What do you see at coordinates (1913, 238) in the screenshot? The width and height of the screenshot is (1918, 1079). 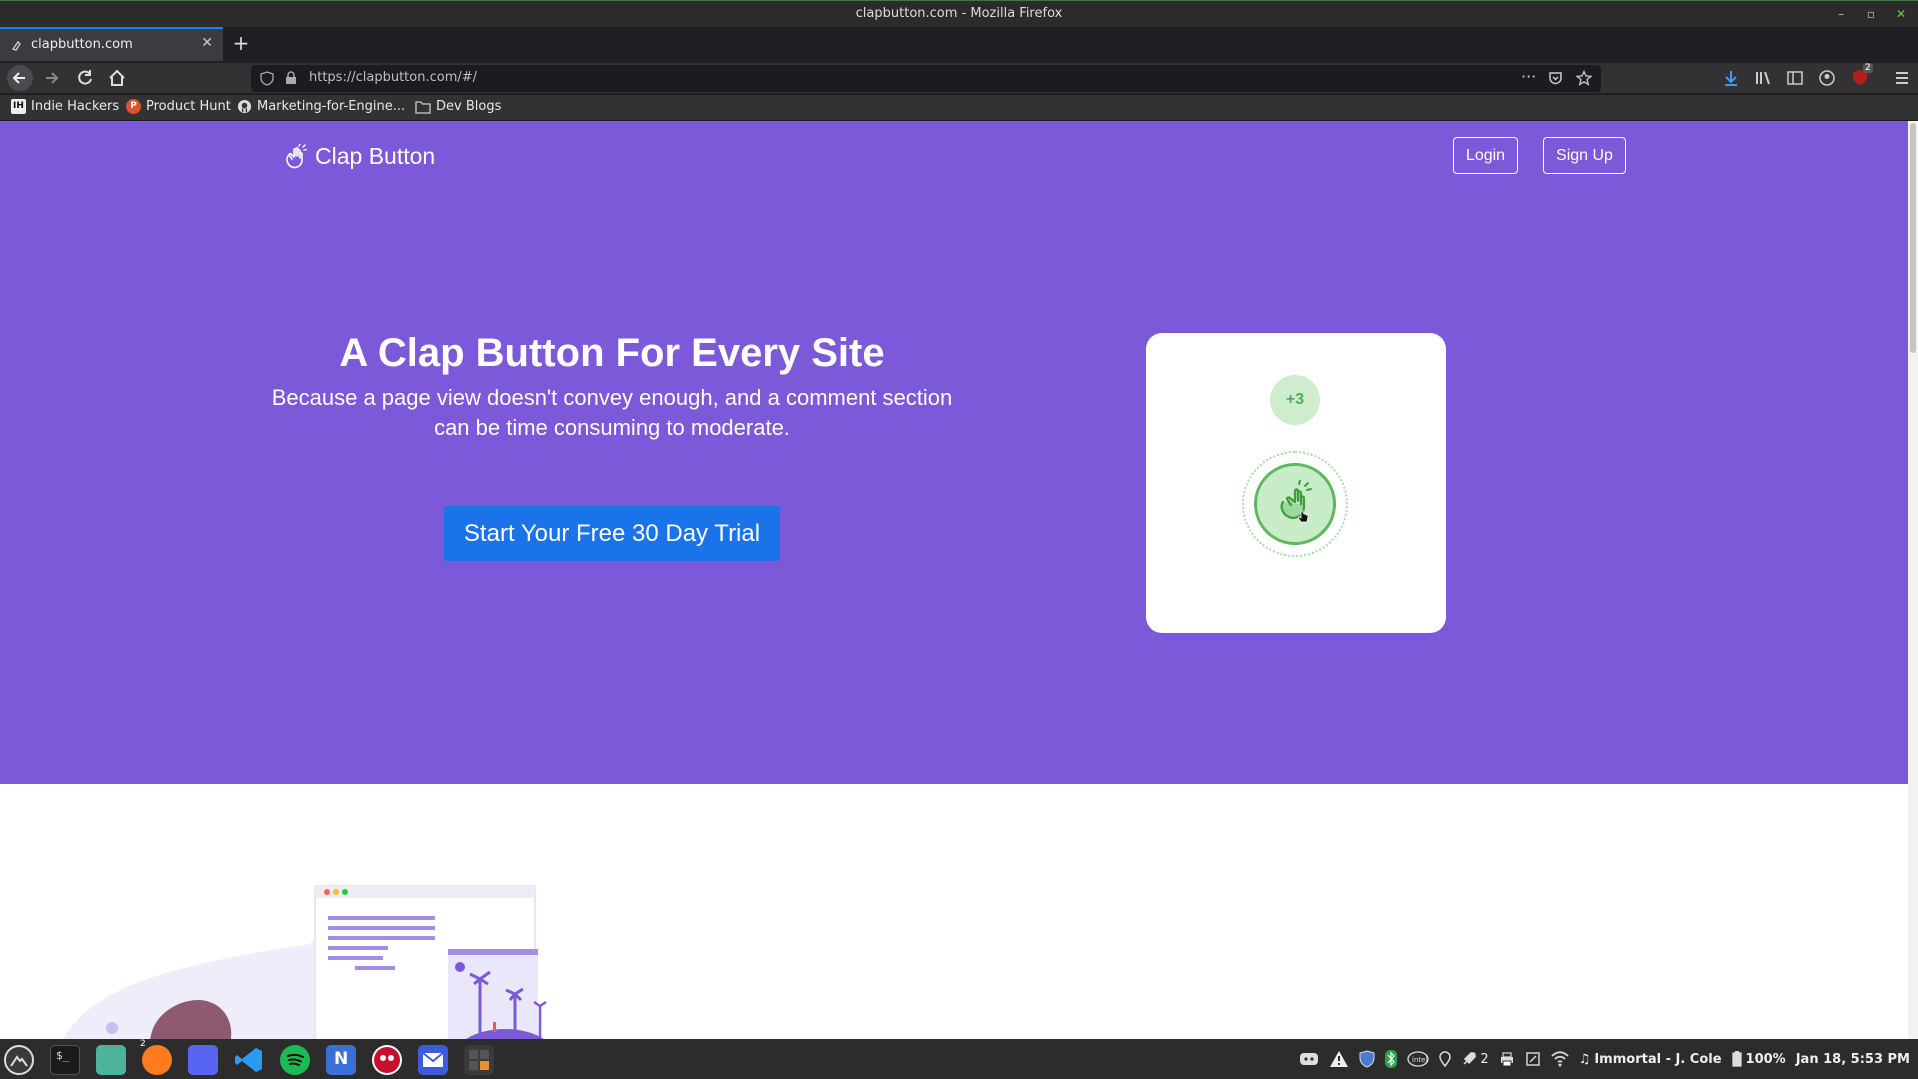 I see `scrollbar-thumb` at bounding box center [1913, 238].